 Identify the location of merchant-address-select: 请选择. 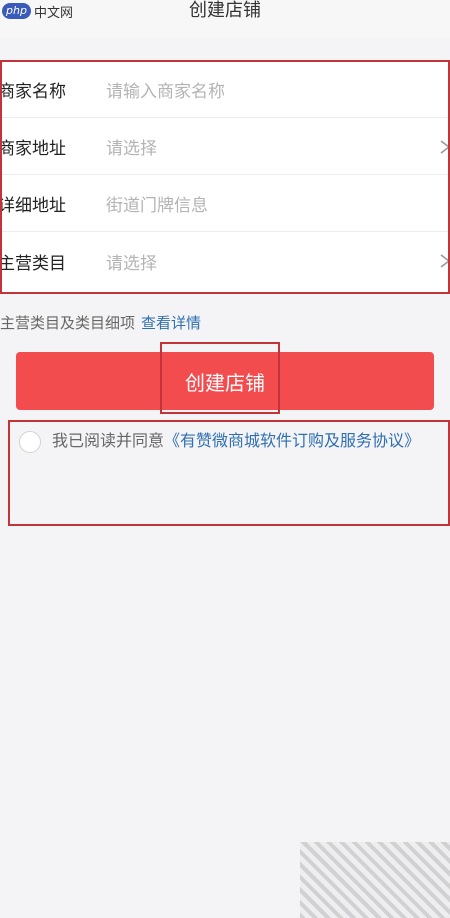
(131, 146).